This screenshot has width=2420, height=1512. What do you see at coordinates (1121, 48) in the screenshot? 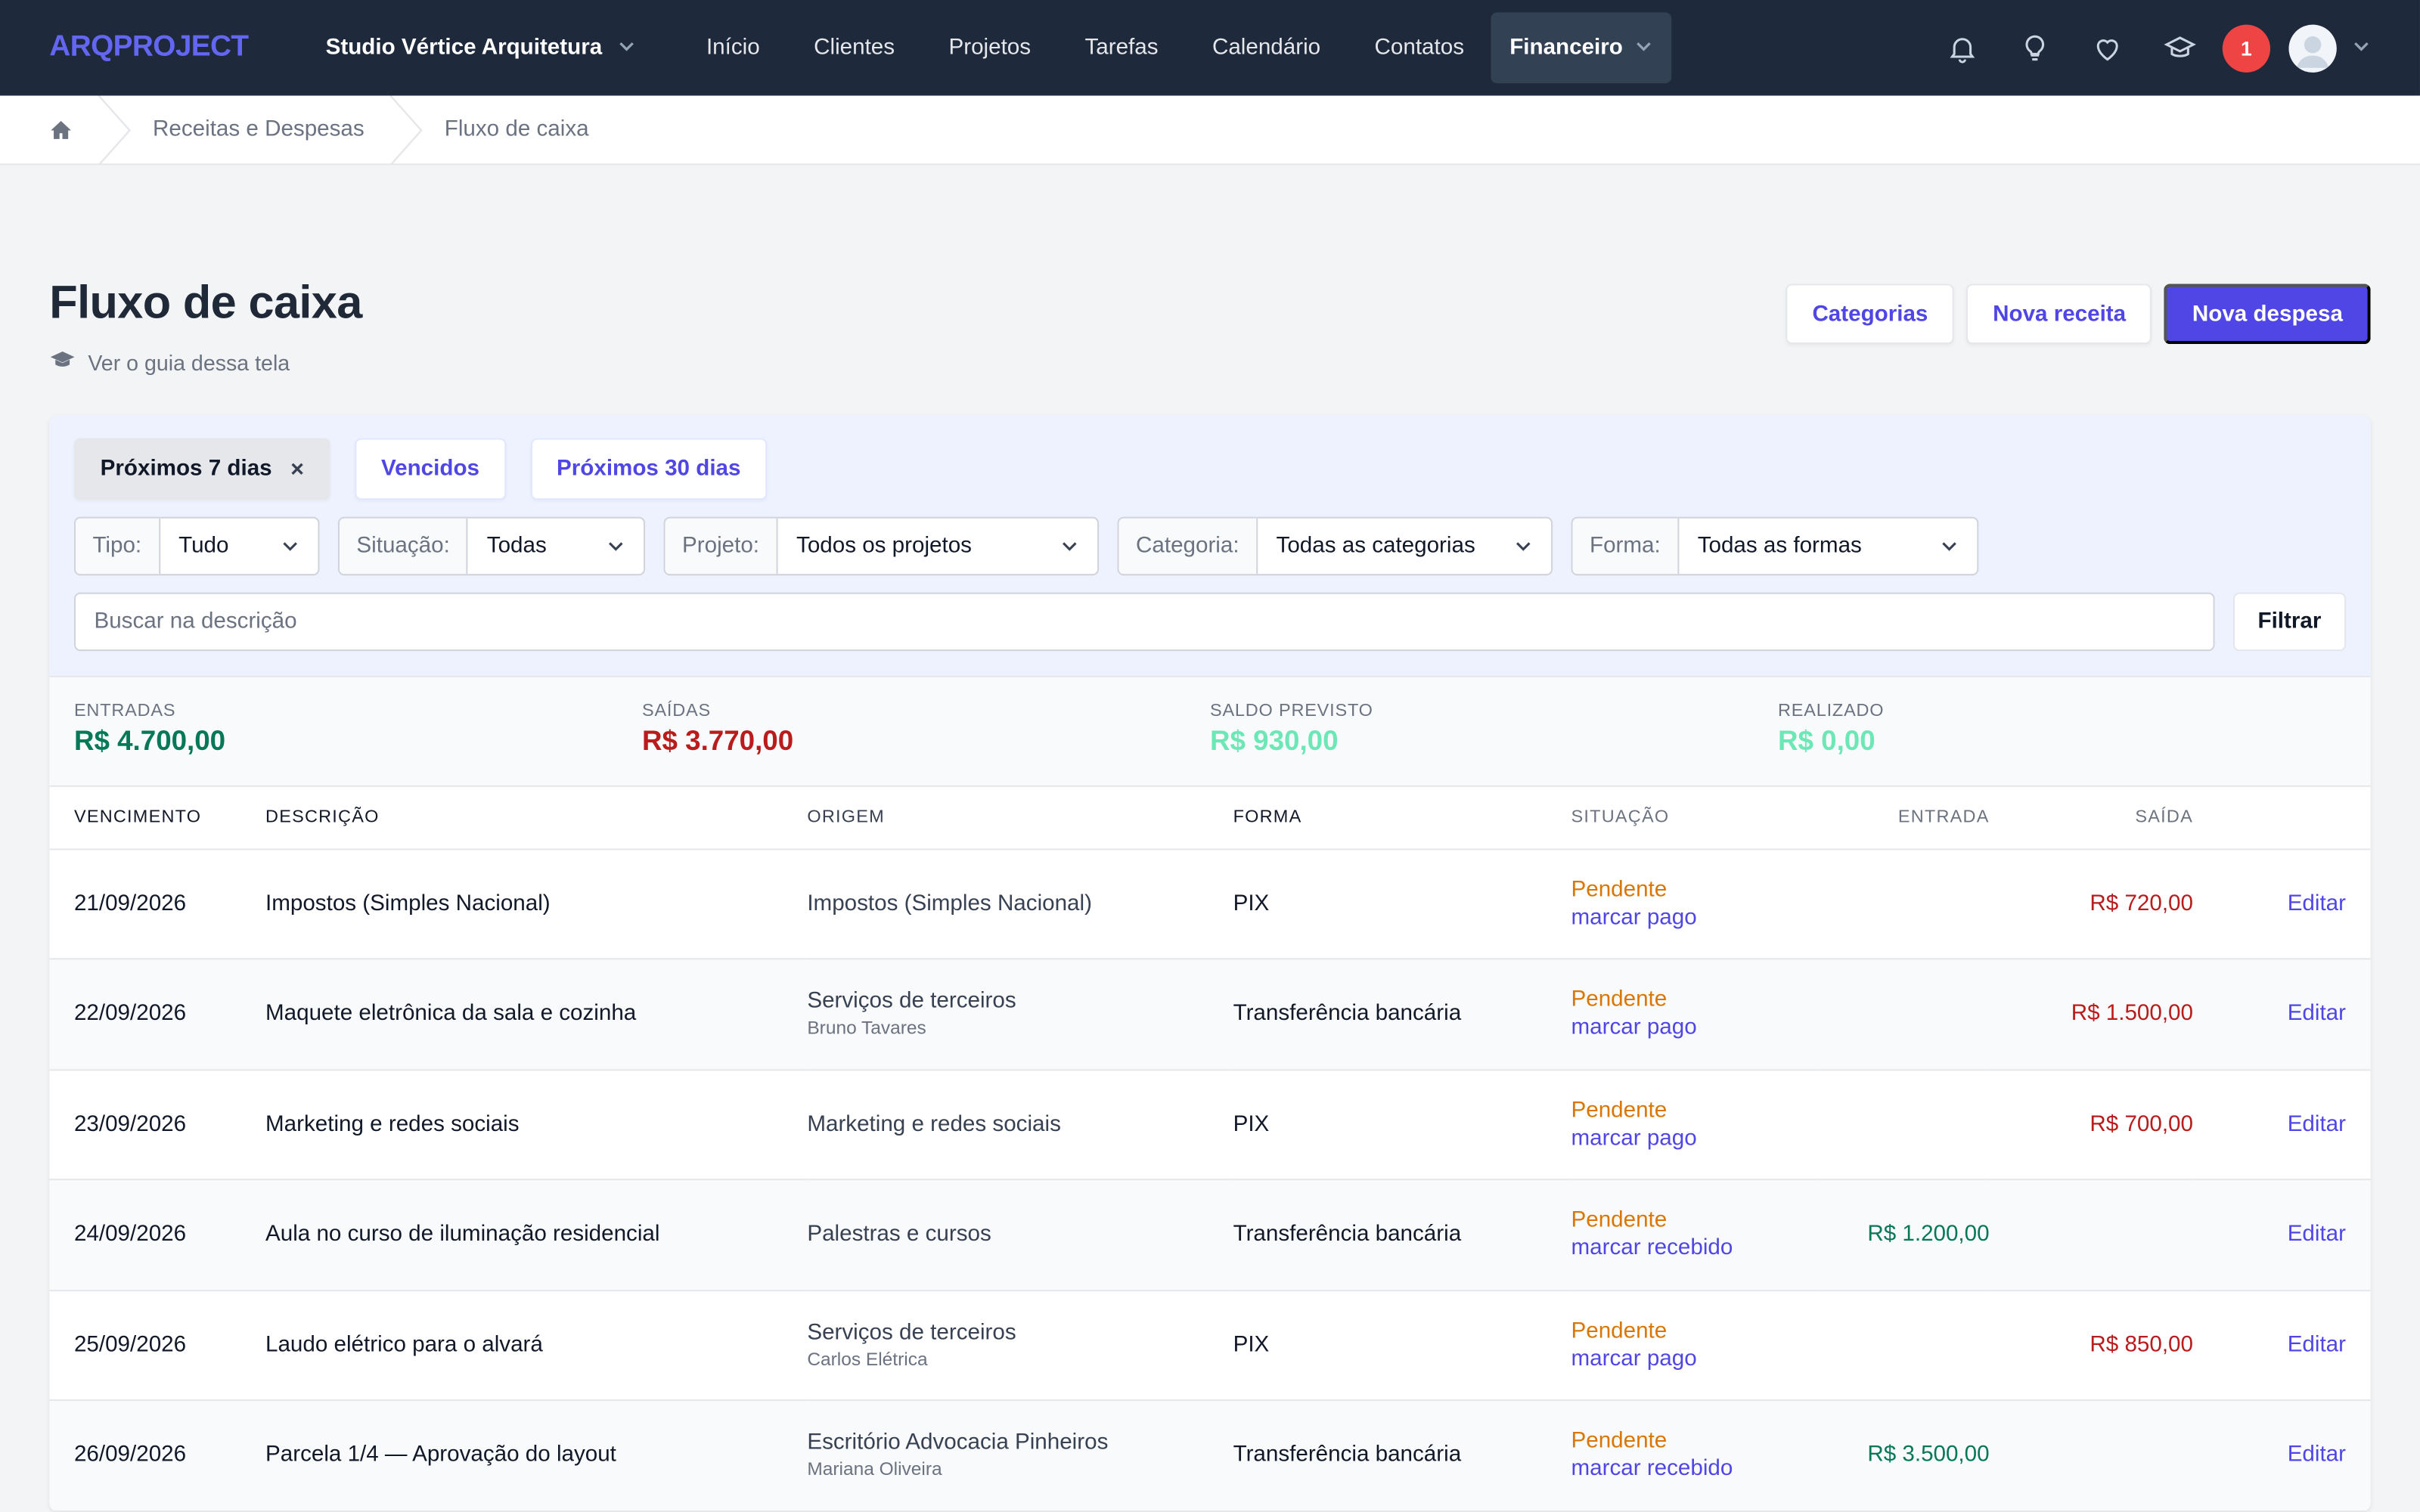
I see `nav-link-tarefas: Tarefas` at bounding box center [1121, 48].